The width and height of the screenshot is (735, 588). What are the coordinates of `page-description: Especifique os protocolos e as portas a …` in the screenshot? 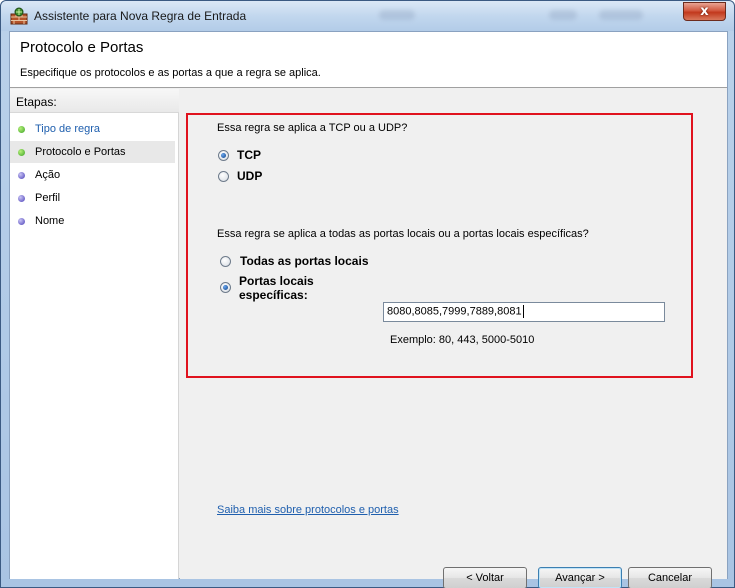 It's located at (170, 73).